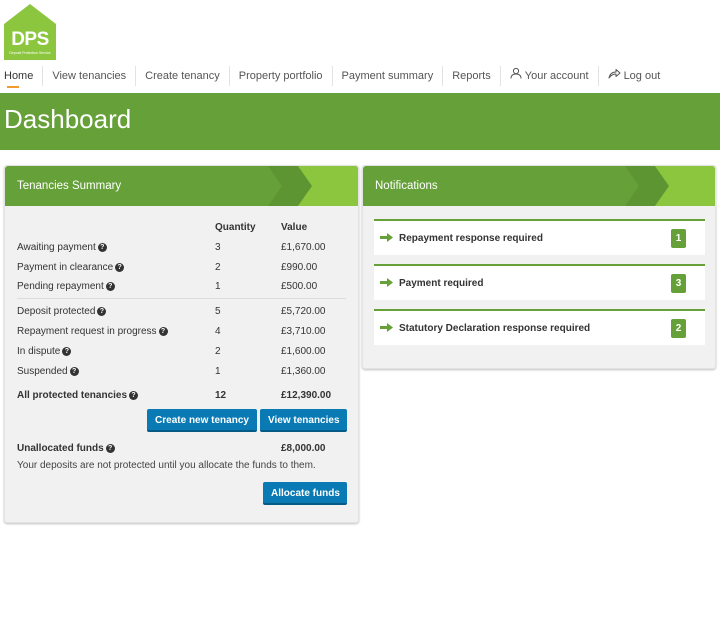  Describe the element at coordinates (303, 420) in the screenshot. I see `view-tenancies-button: View tenancies` at that location.